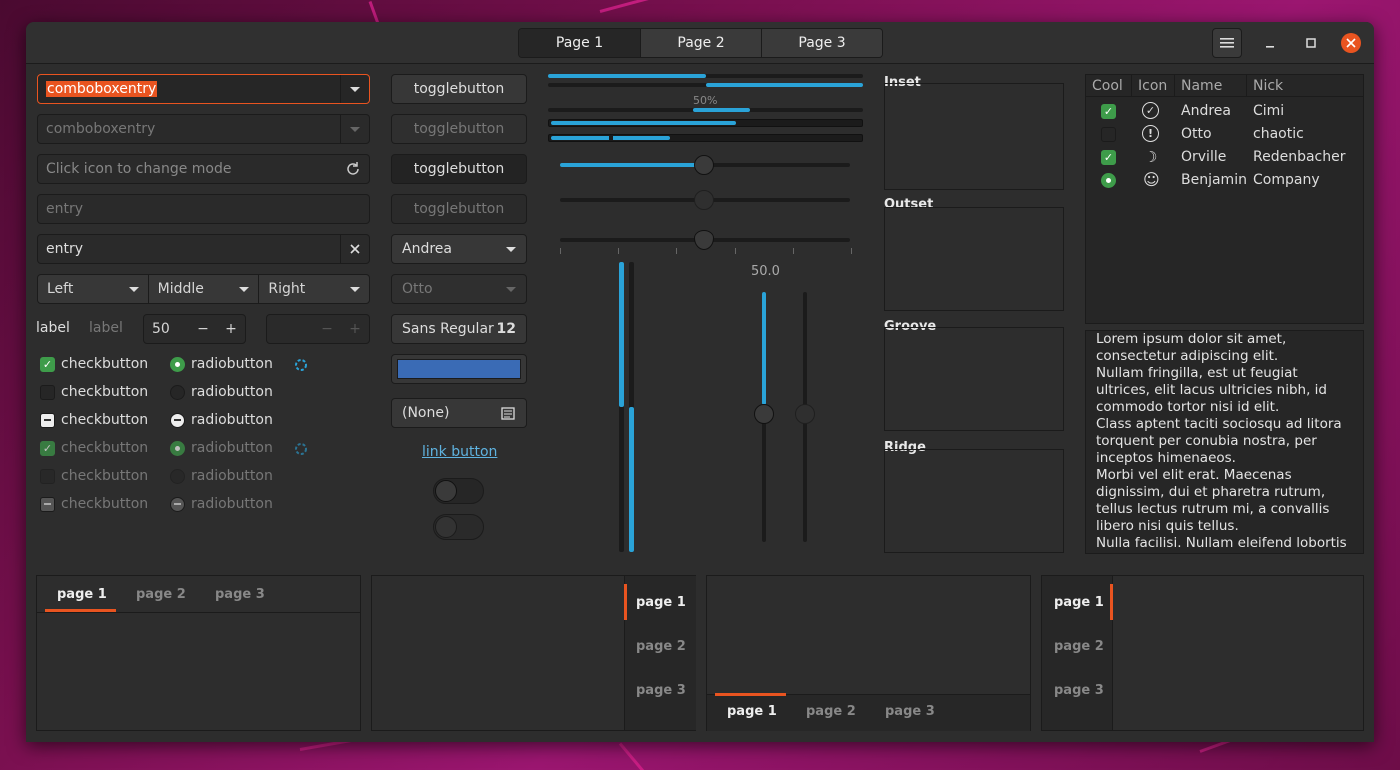 The height and width of the screenshot is (770, 1400). Describe the element at coordinates (1268, 86) in the screenshot. I see `column-header-nick: Nick` at that location.